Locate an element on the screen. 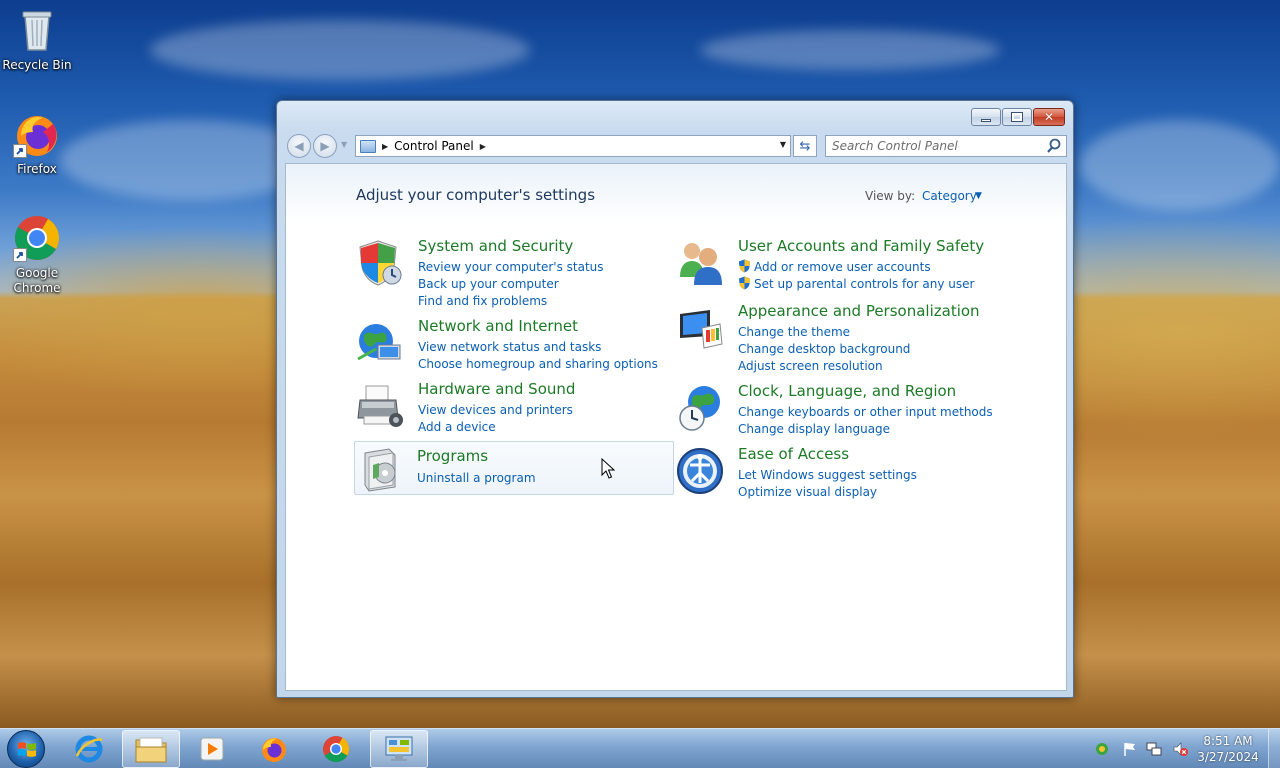 This screenshot has height=768, width=1280. link-let-windows-suggest-settings: Let Windows suggest settings is located at coordinates (827, 475).